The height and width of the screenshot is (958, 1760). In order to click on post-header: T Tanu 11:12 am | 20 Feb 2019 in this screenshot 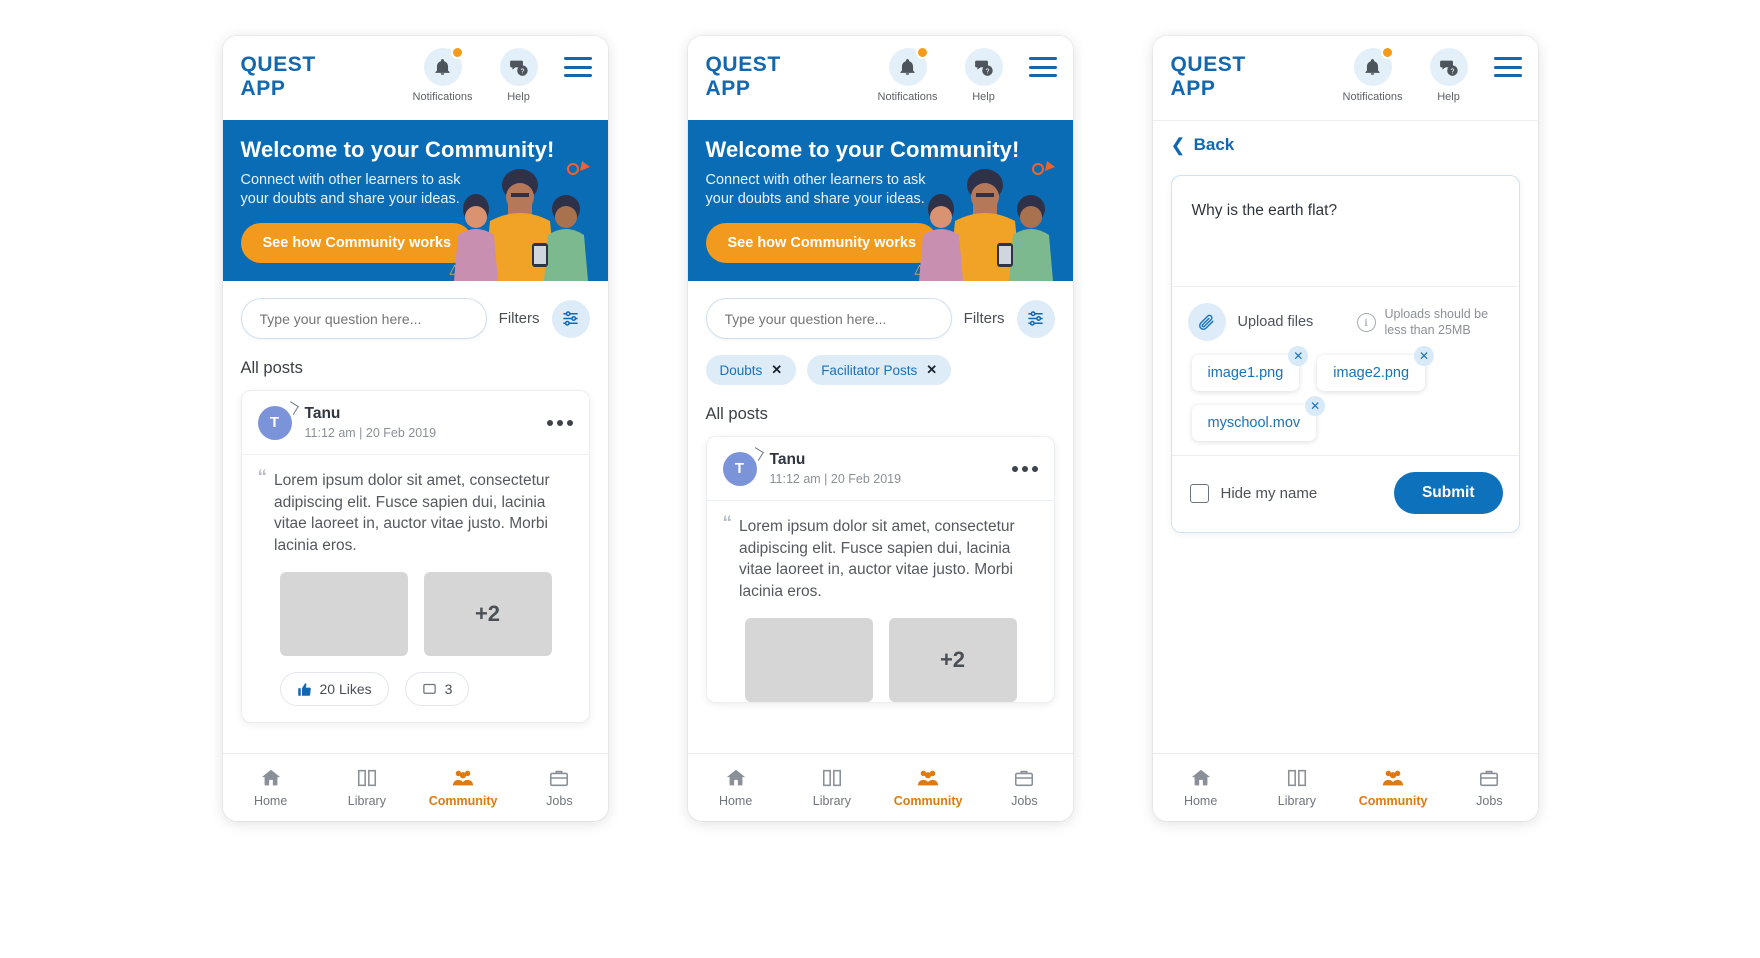, I will do `click(880, 468)`.